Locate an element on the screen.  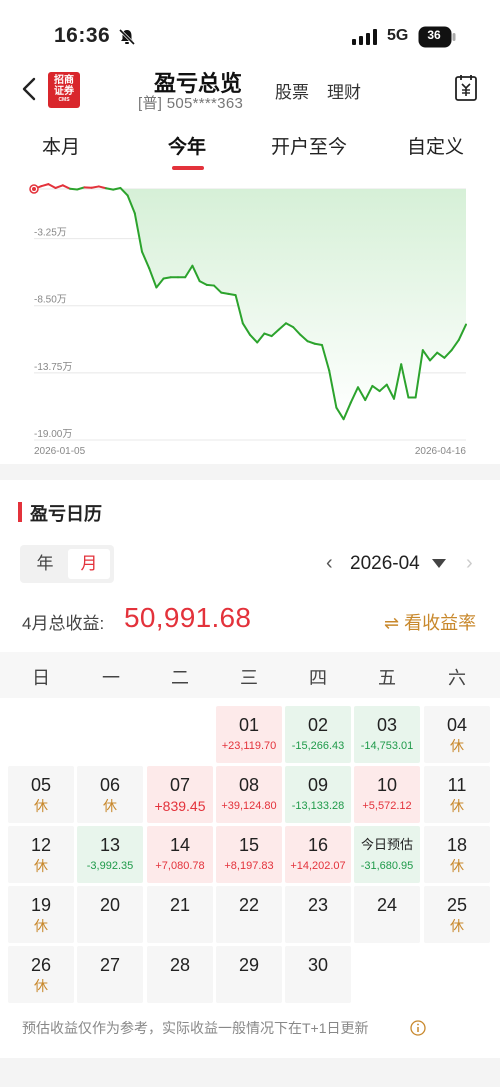
top-header: 招商 证券 CMS 盈亏总览 [普] 505****363 股票 理财 is located at coordinates (250, 88).